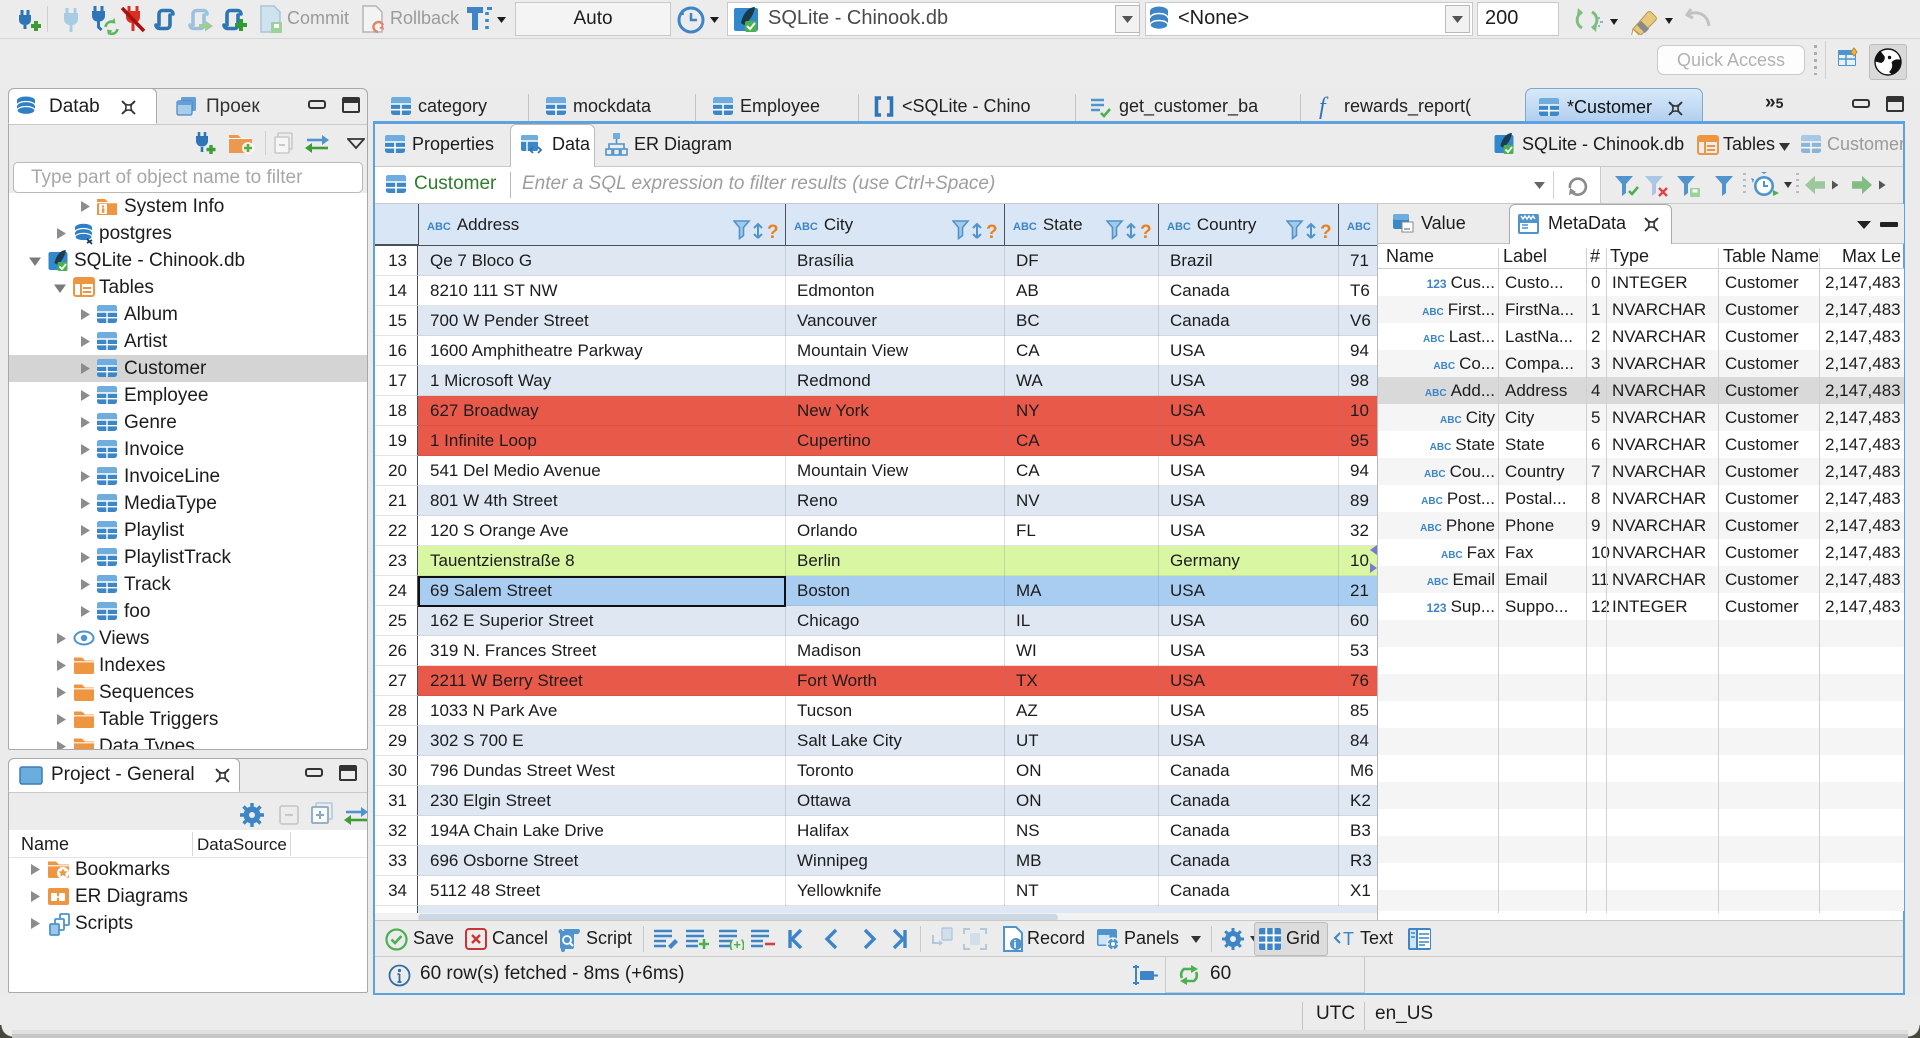 The width and height of the screenshot is (1920, 1038). What do you see at coordinates (1015, 945) in the screenshot?
I see `svg-text: i` at bounding box center [1015, 945].